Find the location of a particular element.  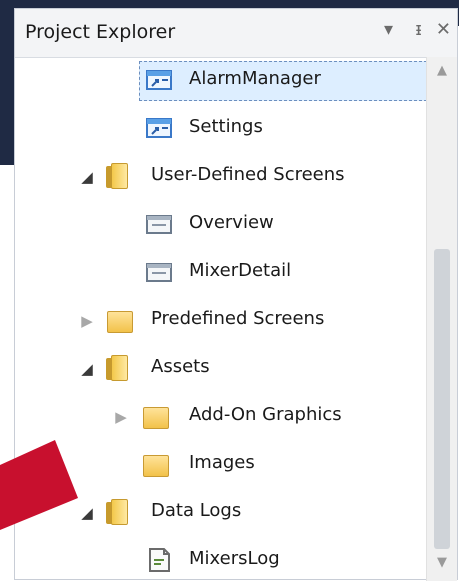

tree-item-overview: Overview is located at coordinates (221, 225).